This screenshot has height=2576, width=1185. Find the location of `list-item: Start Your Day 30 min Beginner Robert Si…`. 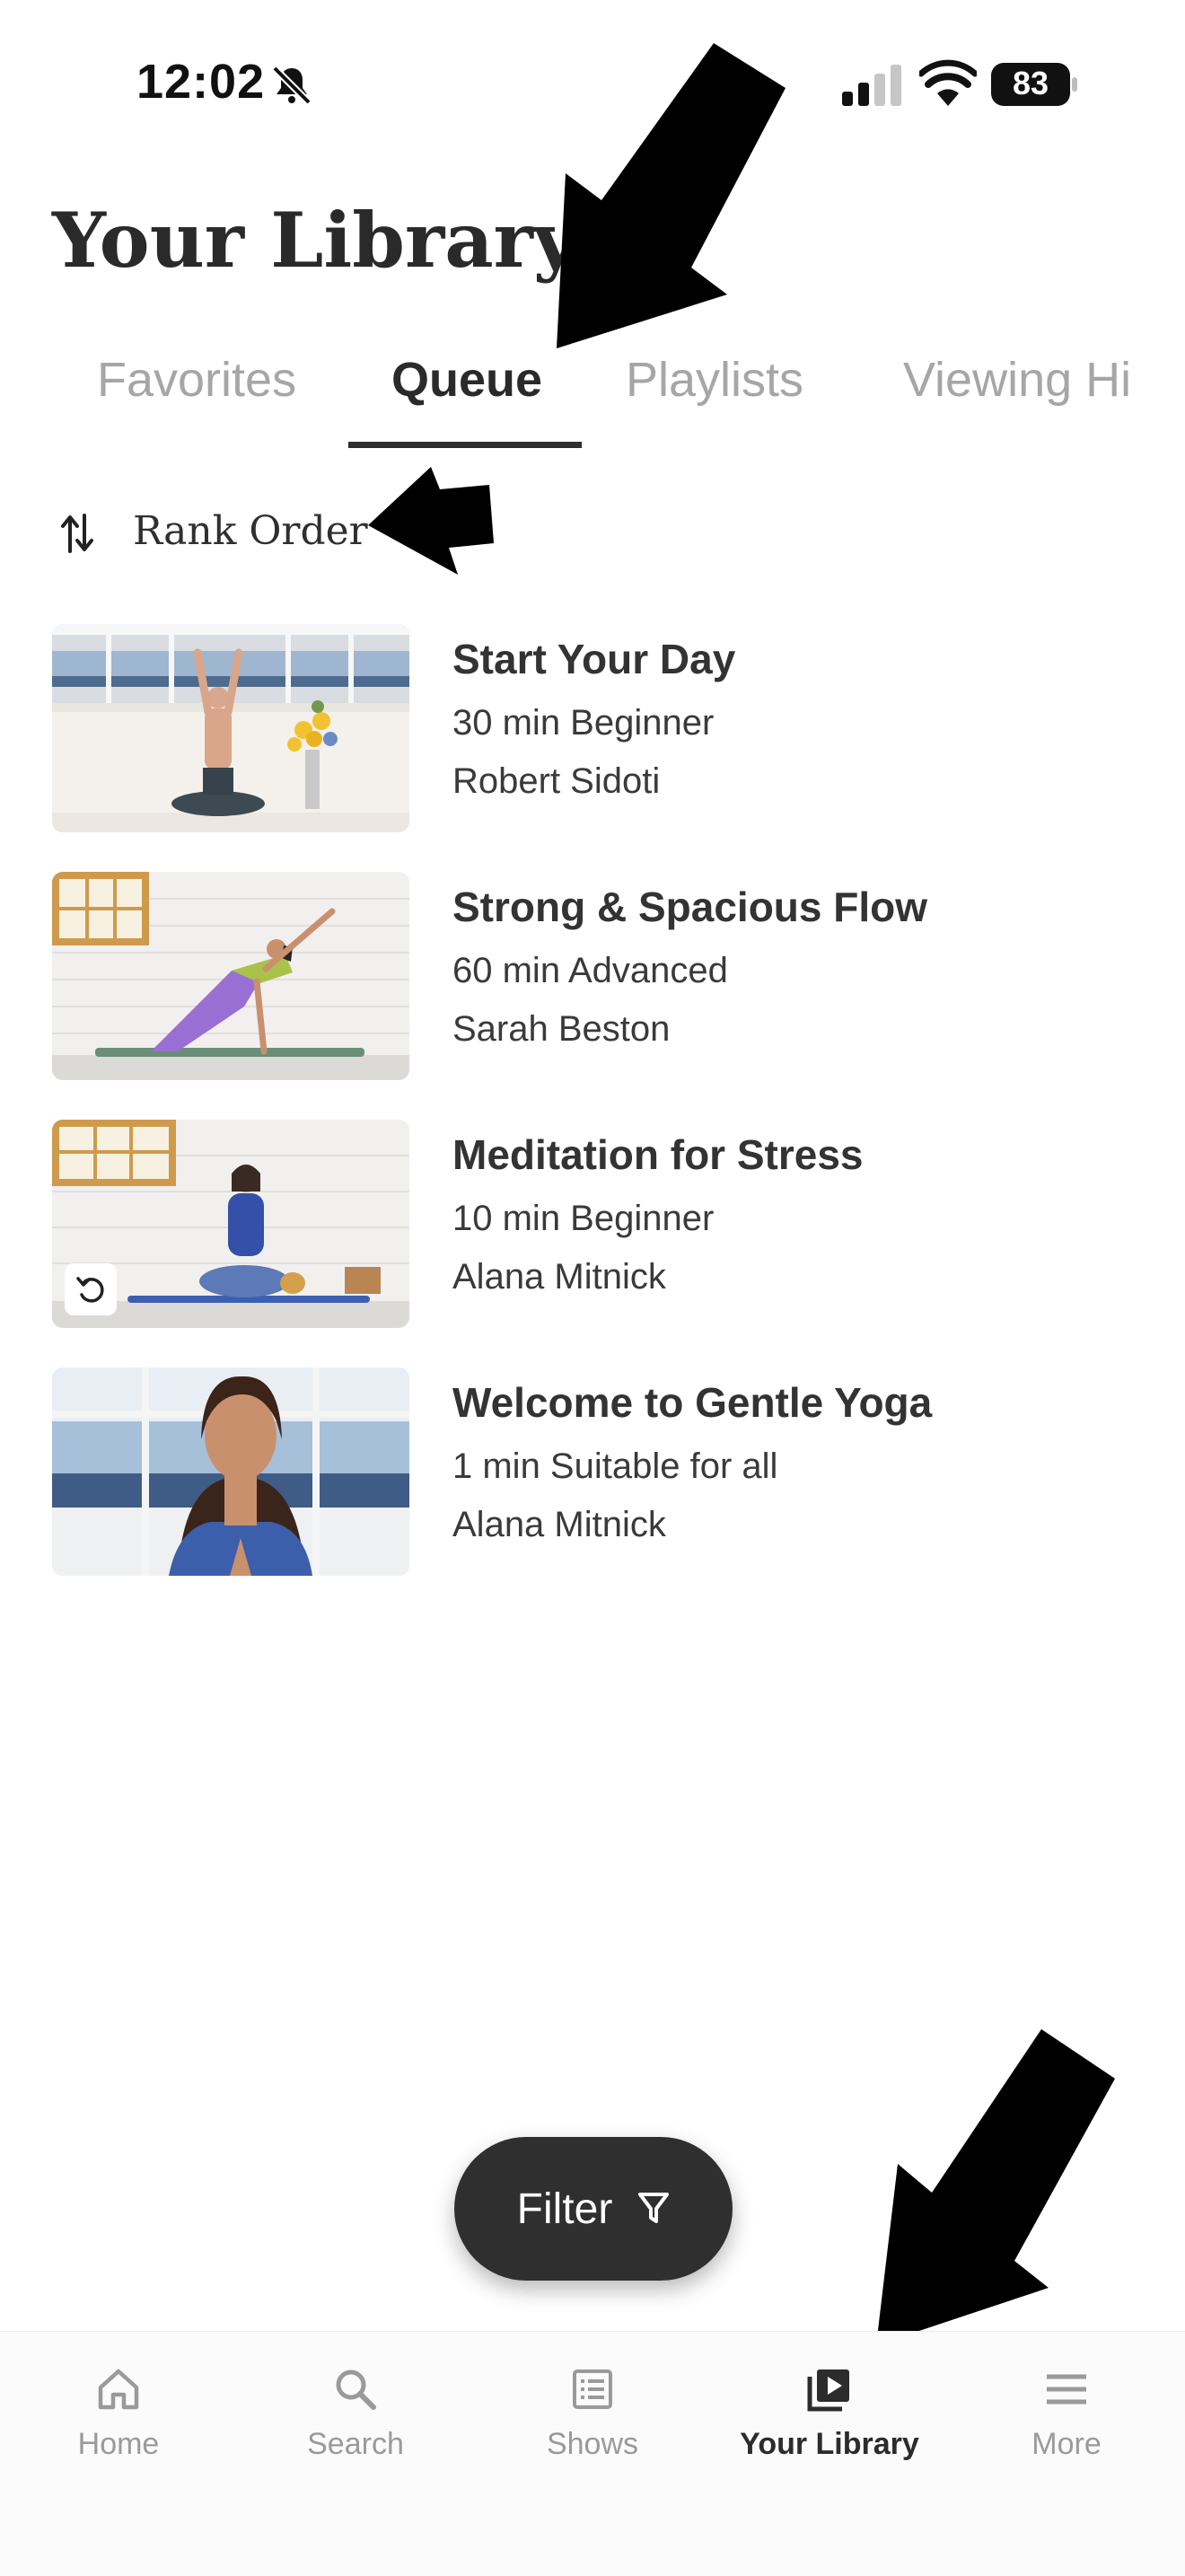

list-item: Start Your Day 30 min Beginner Robert Si… is located at coordinates (595, 728).